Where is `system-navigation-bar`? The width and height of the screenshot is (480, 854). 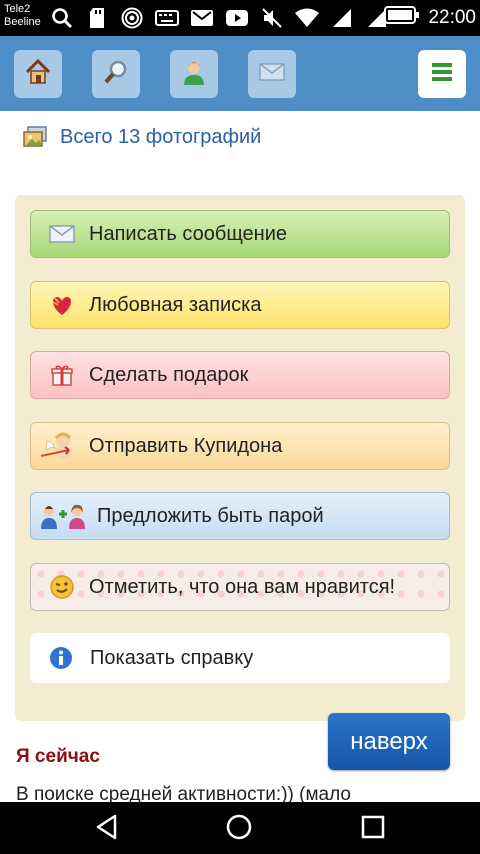 system-navigation-bar is located at coordinates (240, 828).